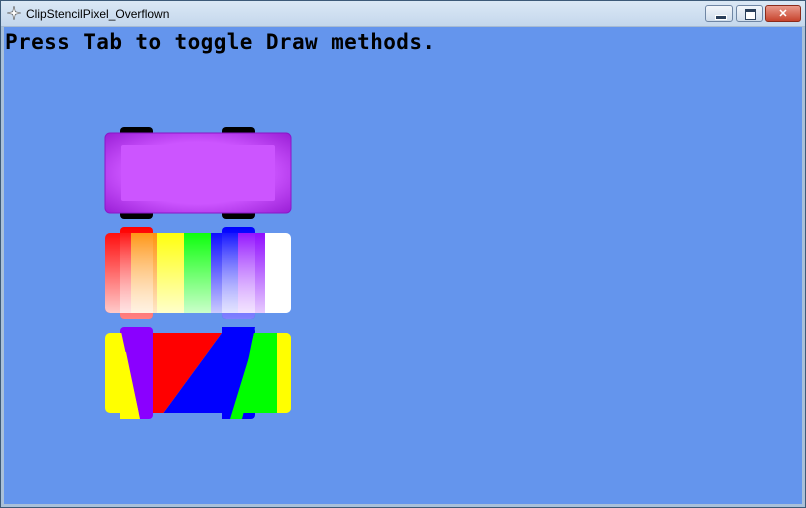 The height and width of the screenshot is (508, 806). What do you see at coordinates (198, 373) in the screenshot?
I see `car-sprite-bands` at bounding box center [198, 373].